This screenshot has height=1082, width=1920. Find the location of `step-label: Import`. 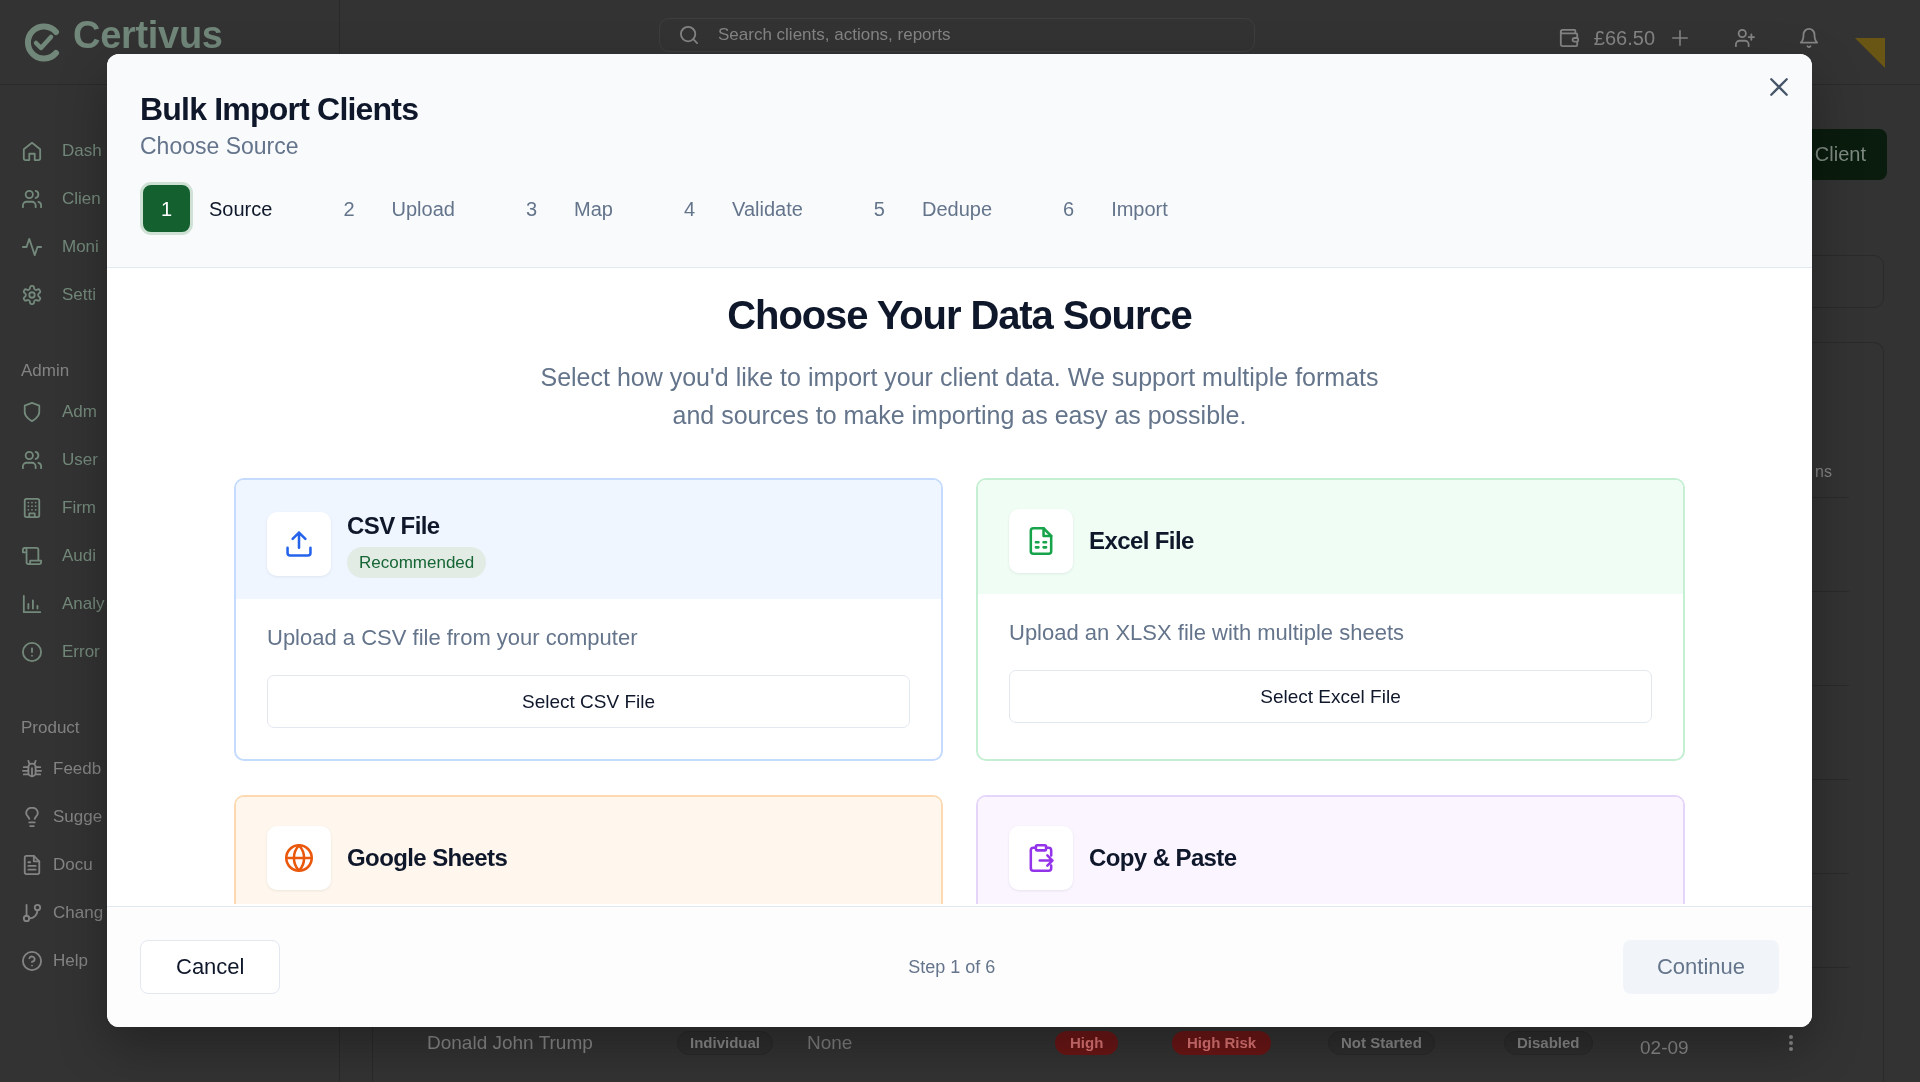

step-label: Import is located at coordinates (1139, 208).